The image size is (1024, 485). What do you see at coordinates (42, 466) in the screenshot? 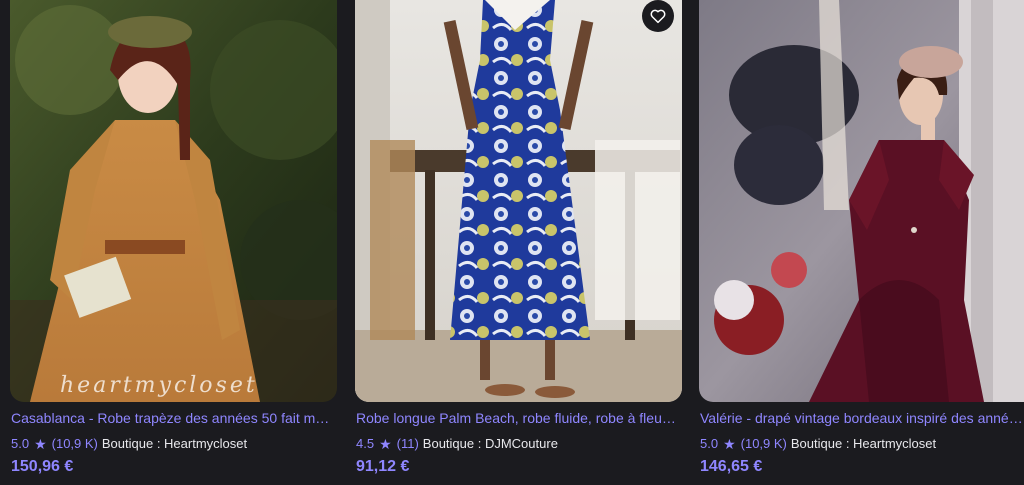
I see `listing-price: 150,96 €` at bounding box center [42, 466].